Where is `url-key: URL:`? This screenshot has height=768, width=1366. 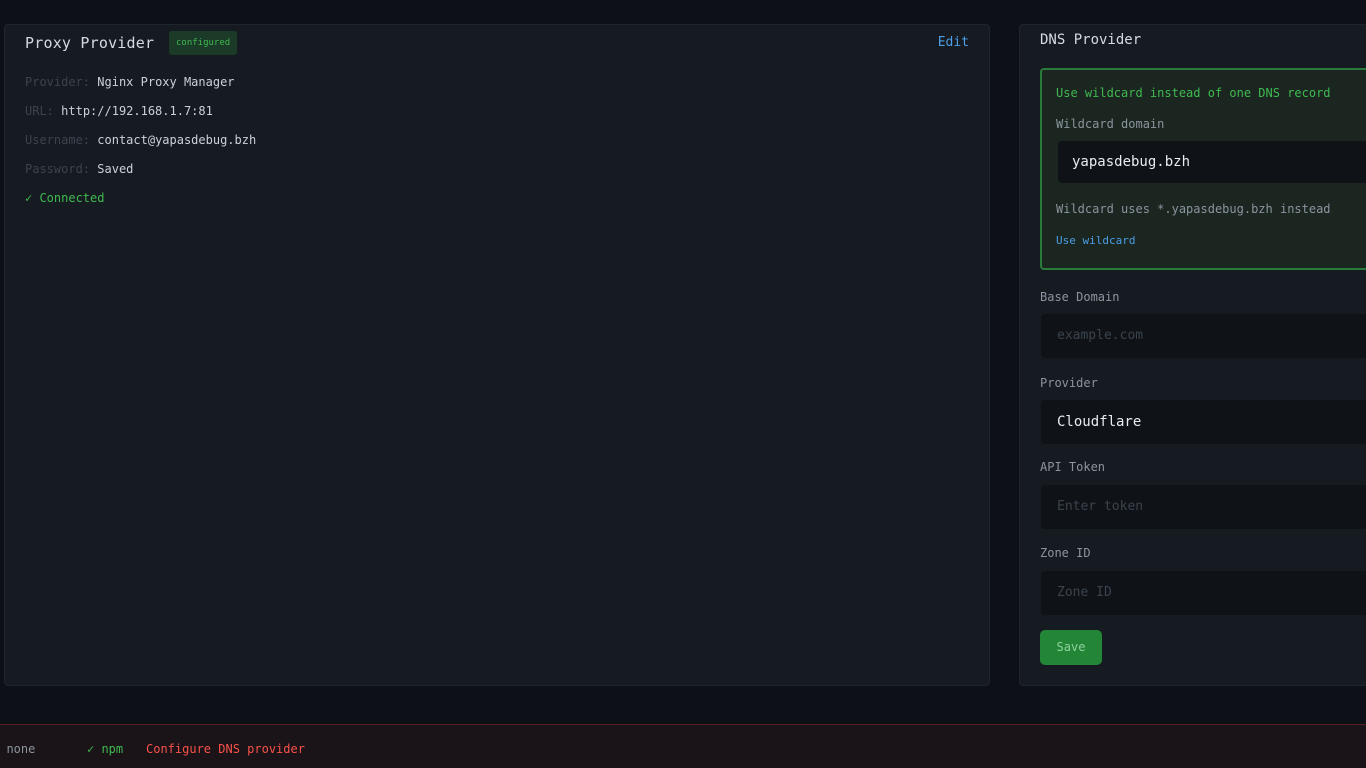 url-key: URL: is located at coordinates (39, 111).